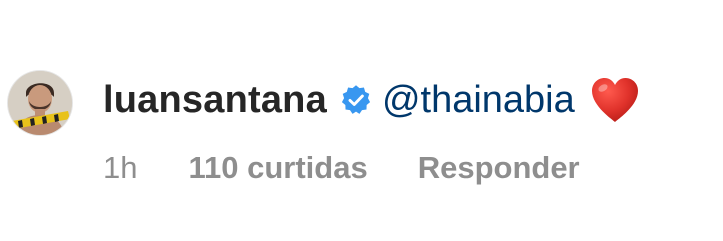 The image size is (723, 241). What do you see at coordinates (356, 100) in the screenshot?
I see `verified-badge-icon` at bounding box center [356, 100].